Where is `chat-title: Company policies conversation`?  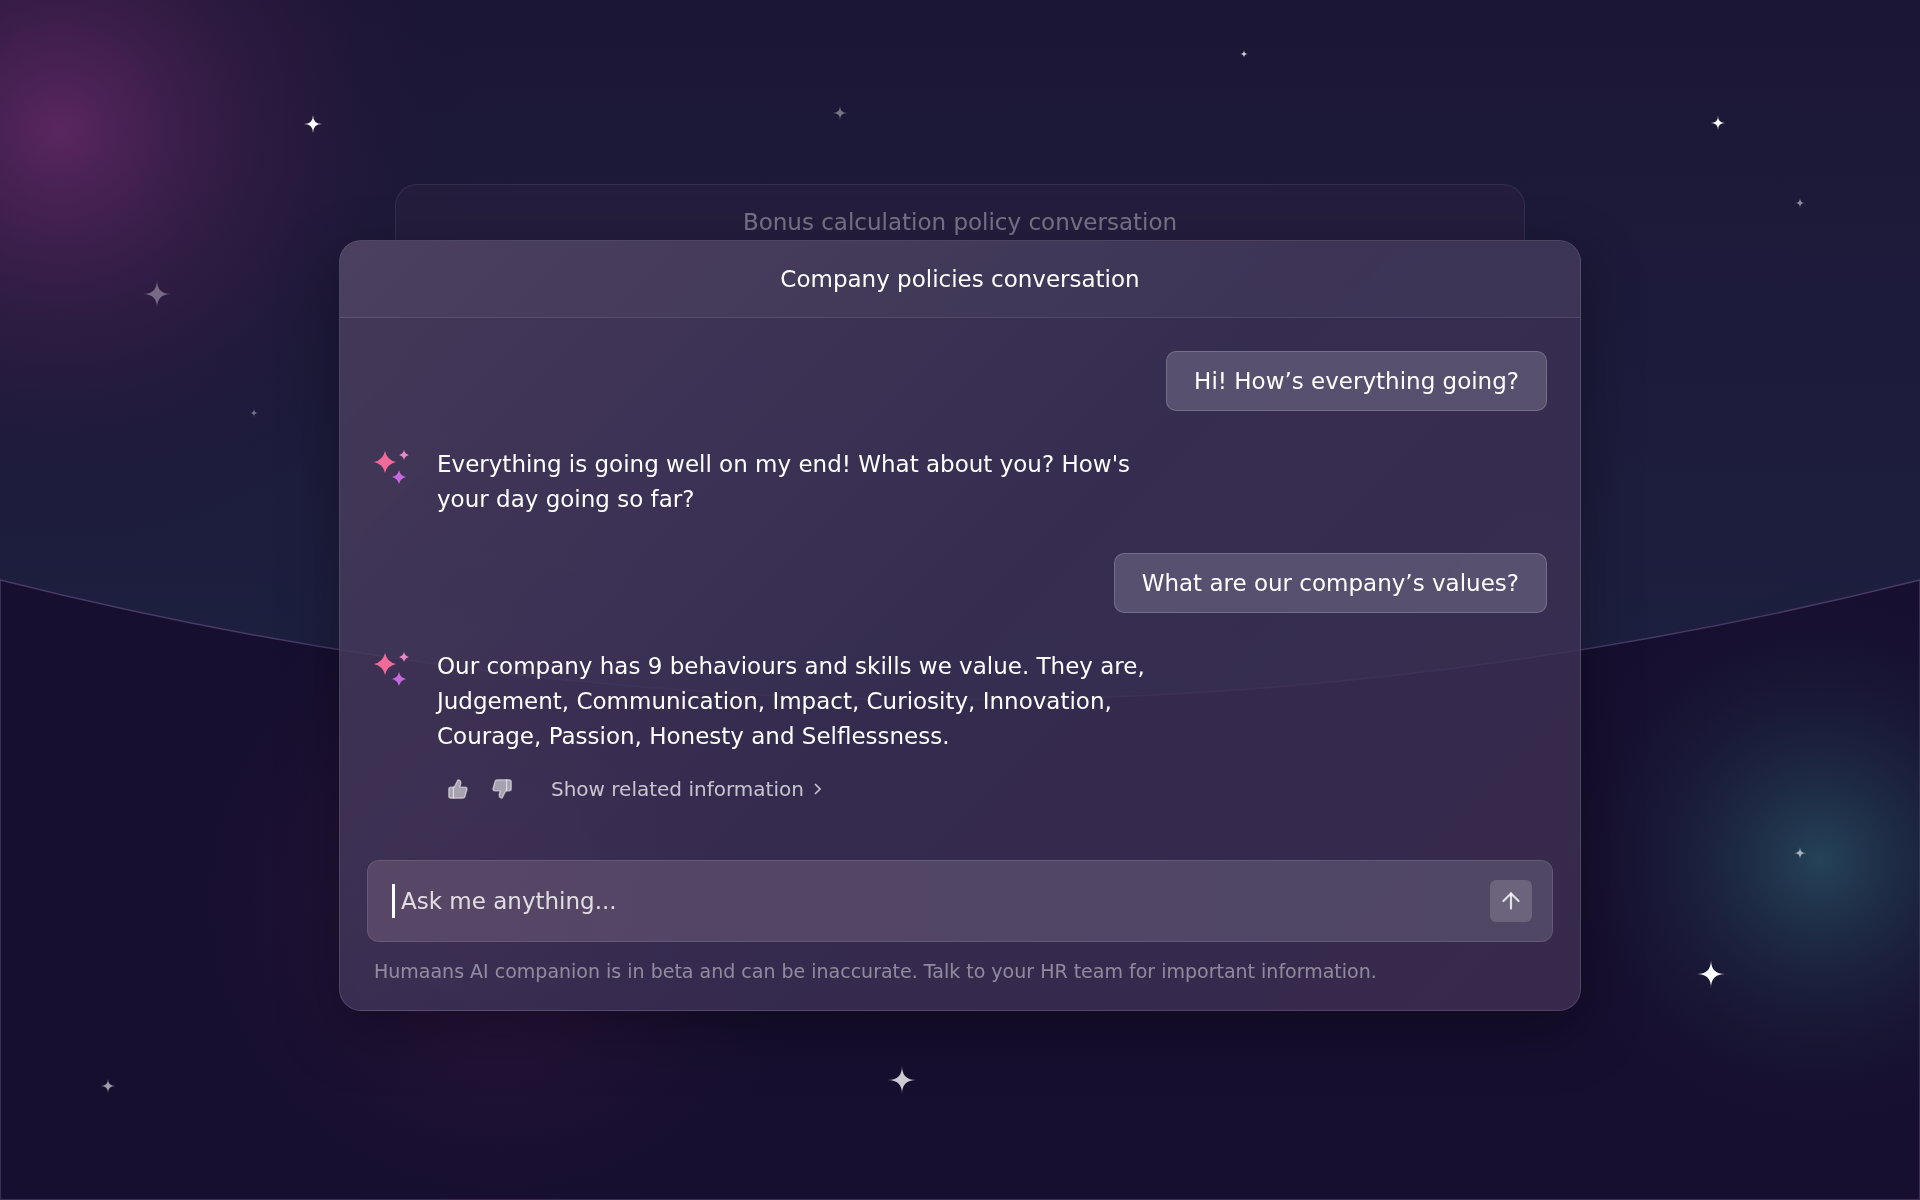
chat-title: Company policies conversation is located at coordinates (960, 279).